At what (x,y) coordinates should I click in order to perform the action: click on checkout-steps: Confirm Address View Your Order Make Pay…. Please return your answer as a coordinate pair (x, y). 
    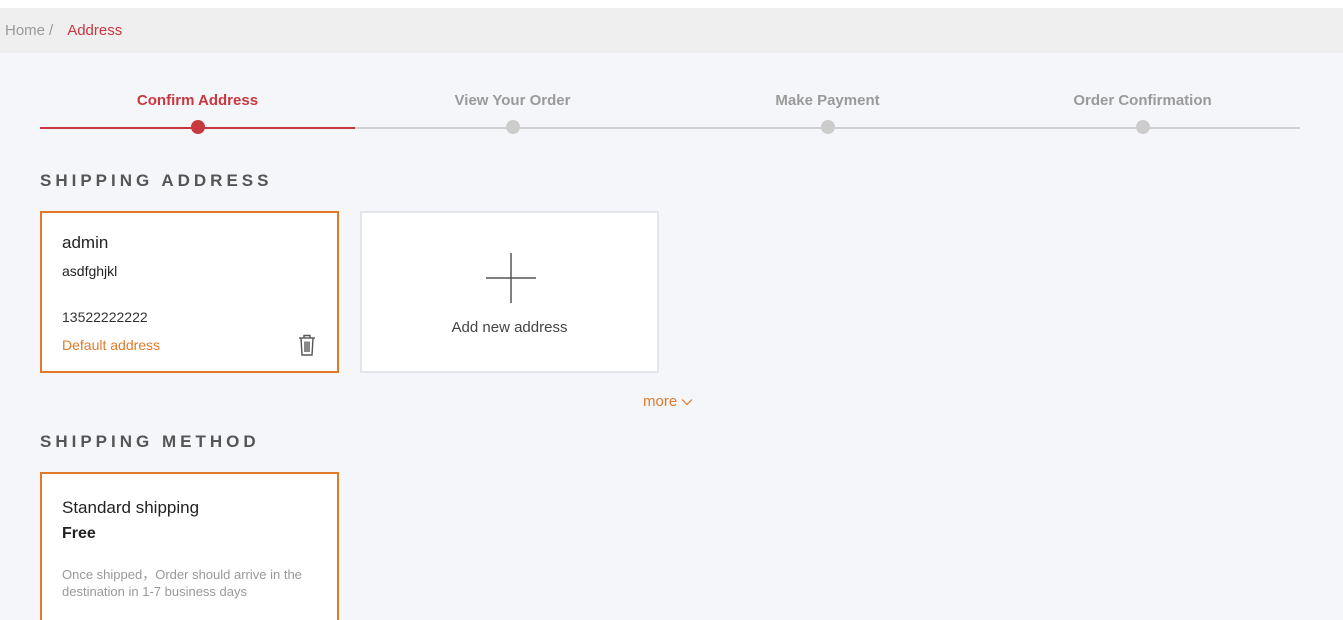
    Looking at the image, I should click on (670, 113).